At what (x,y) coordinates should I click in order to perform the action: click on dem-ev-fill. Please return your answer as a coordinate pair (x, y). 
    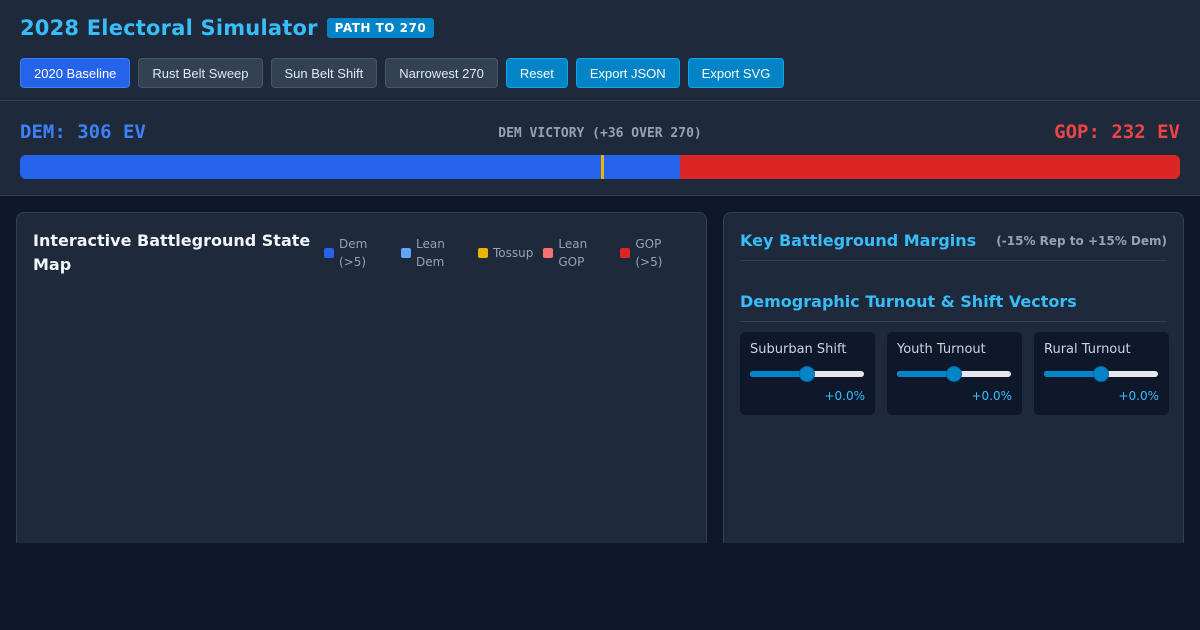
    Looking at the image, I should click on (350, 167).